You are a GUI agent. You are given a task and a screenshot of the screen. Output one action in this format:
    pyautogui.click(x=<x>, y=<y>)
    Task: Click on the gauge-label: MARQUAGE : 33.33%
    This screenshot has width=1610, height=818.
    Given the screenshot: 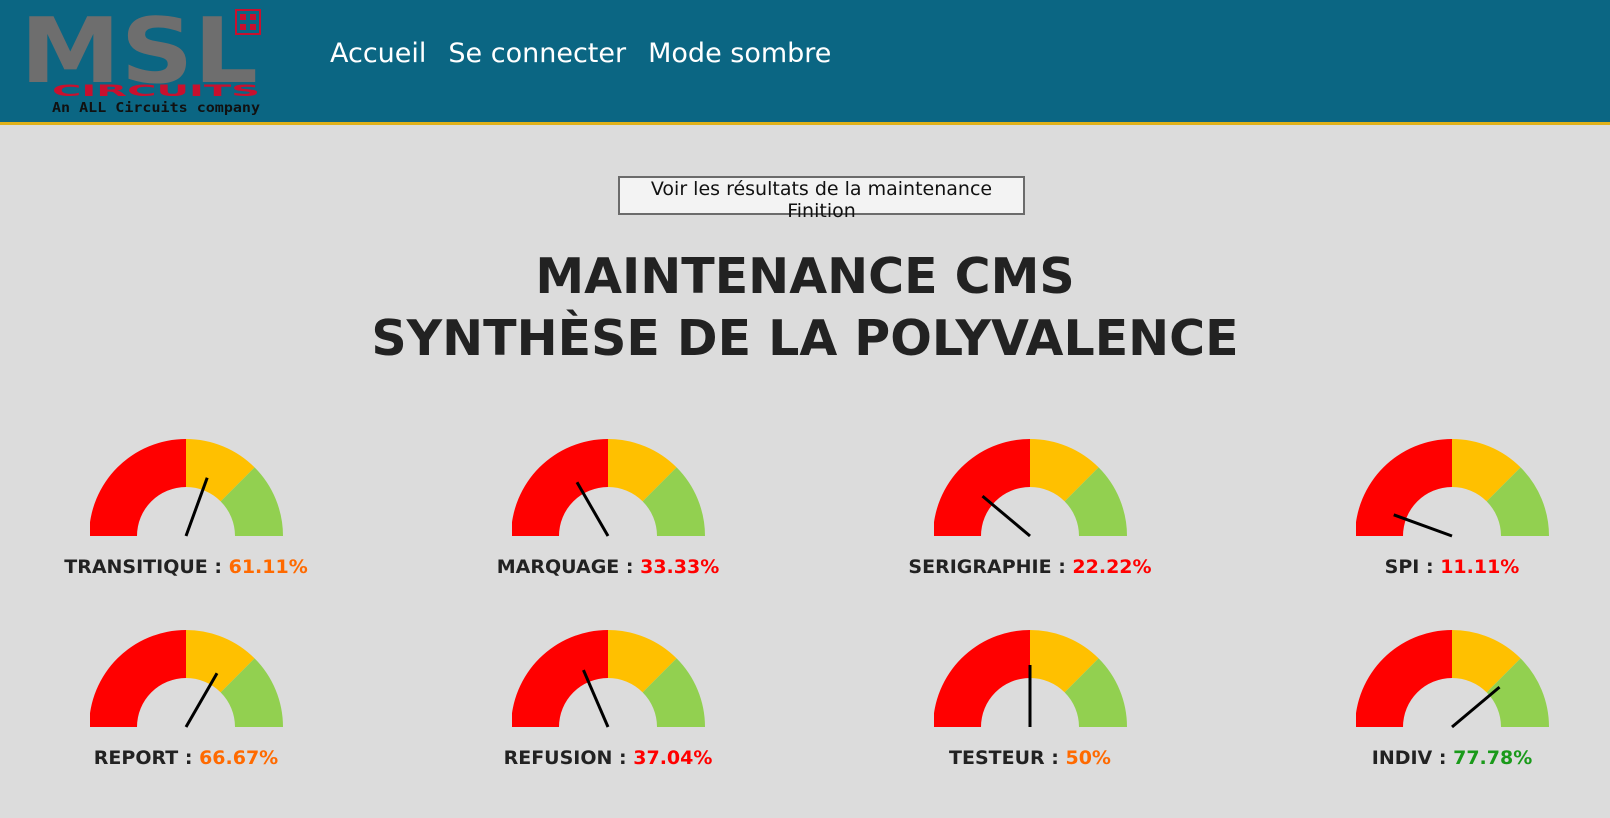 What is the action you would take?
    pyautogui.click(x=608, y=567)
    